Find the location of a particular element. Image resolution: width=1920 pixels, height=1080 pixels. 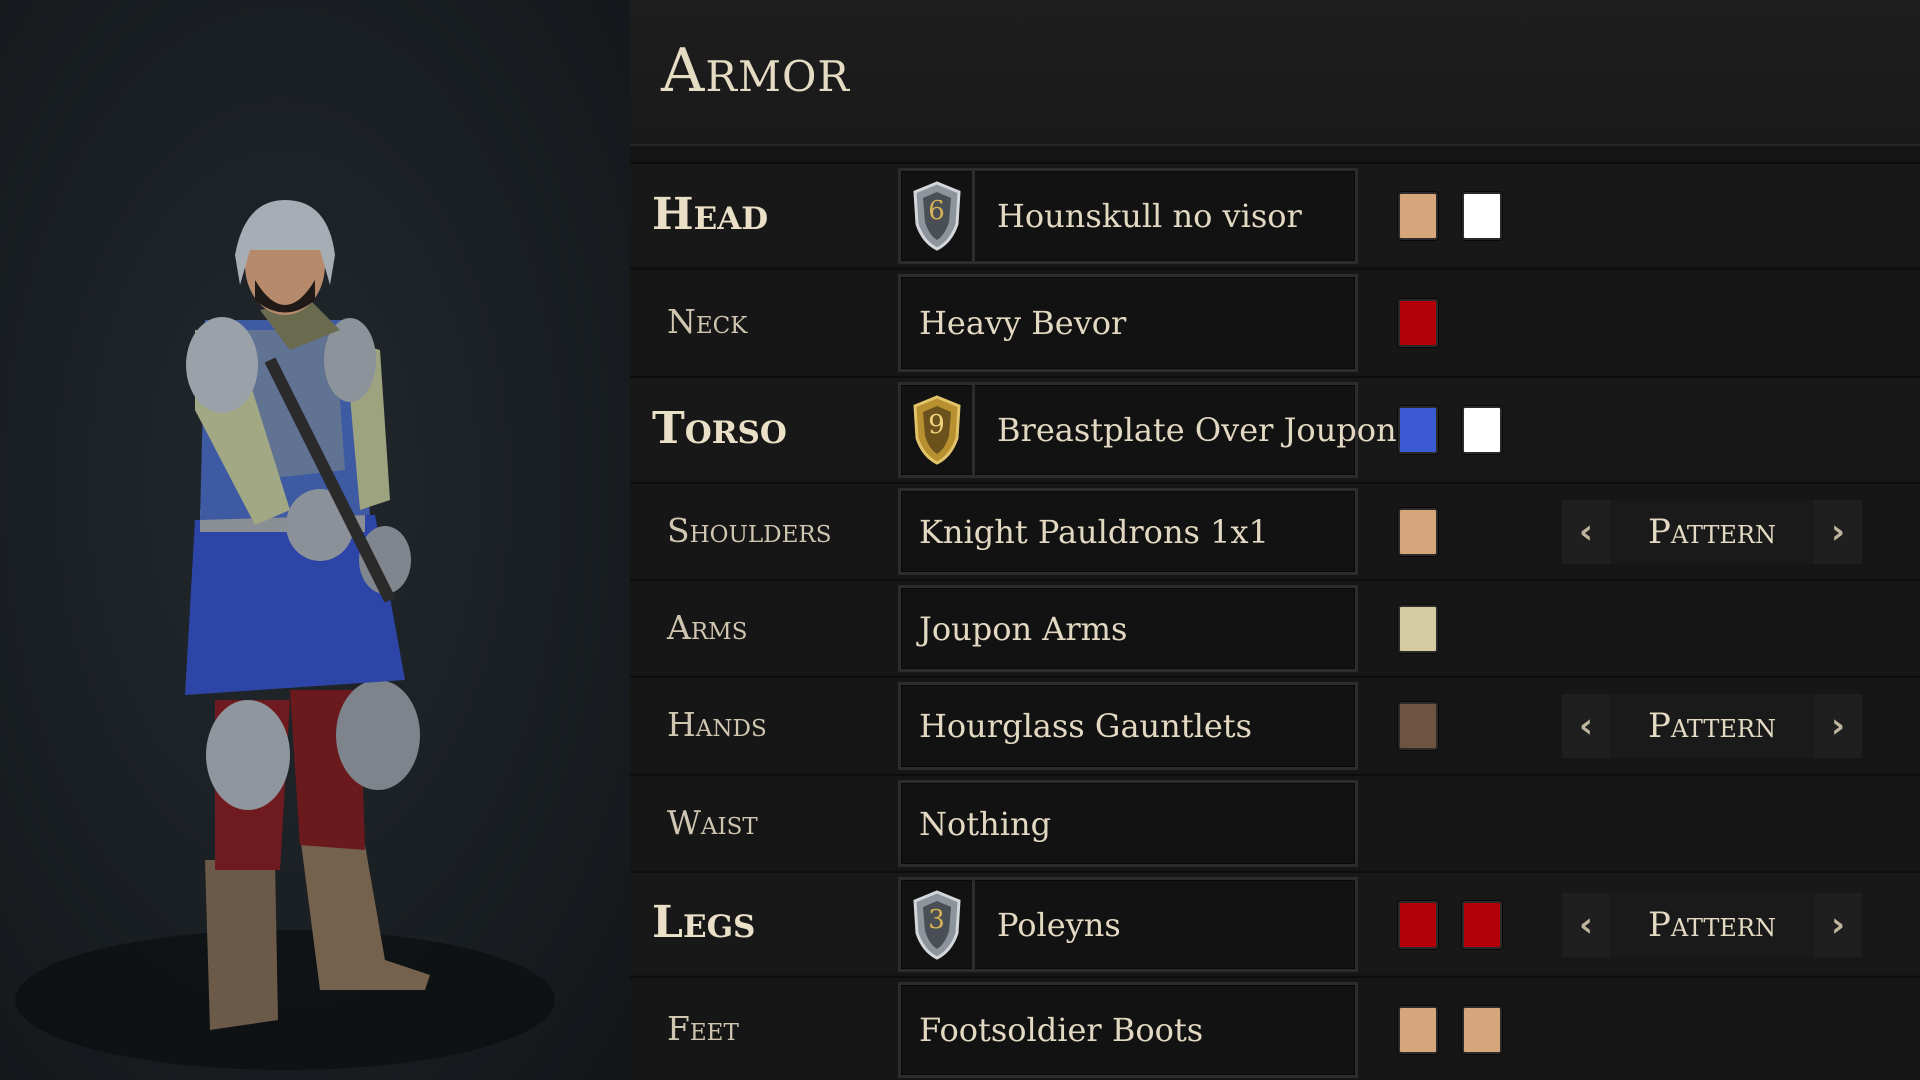

pattern-selector-hands: ‹ Pattern › is located at coordinates (1712, 726).